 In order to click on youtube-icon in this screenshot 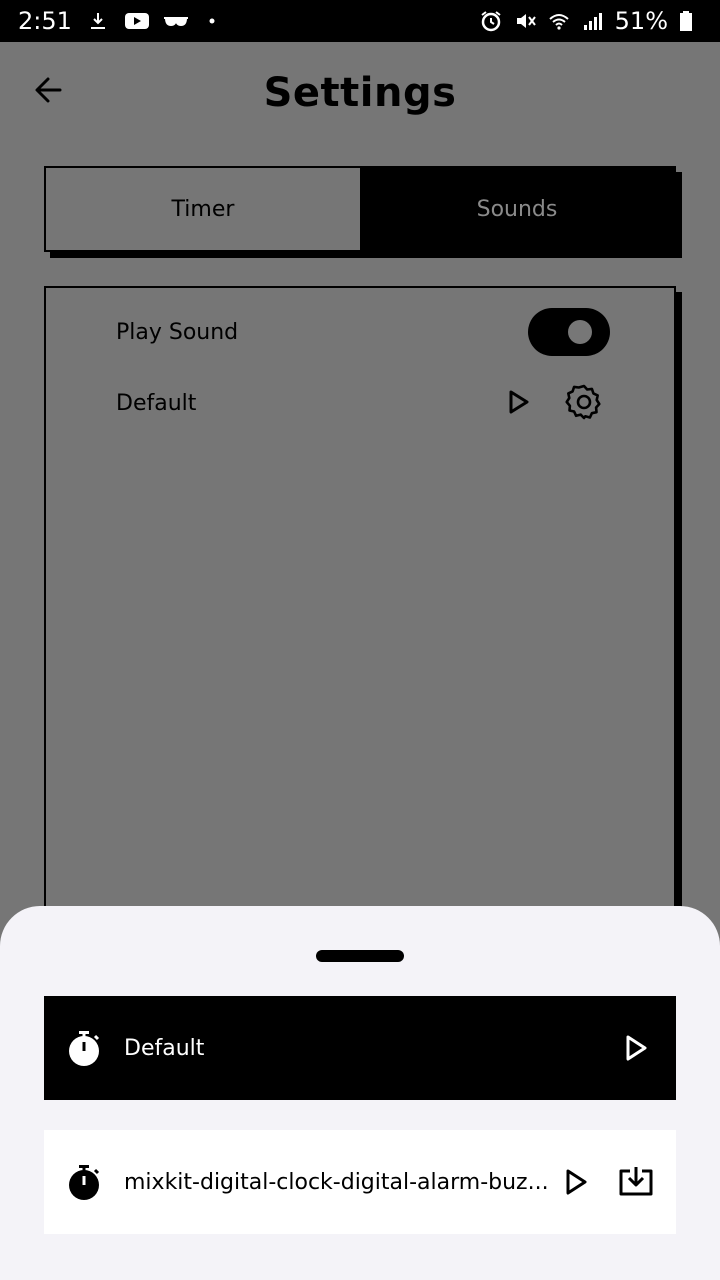, I will do `click(136, 21)`.